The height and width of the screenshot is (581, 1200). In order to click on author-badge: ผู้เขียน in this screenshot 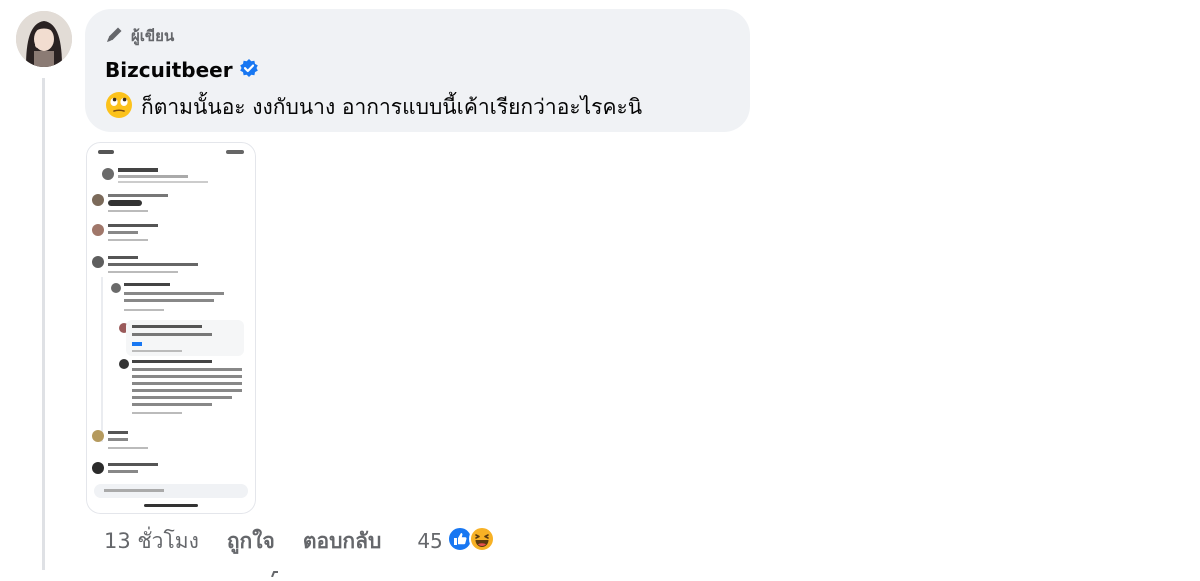, I will do `click(417, 36)`.